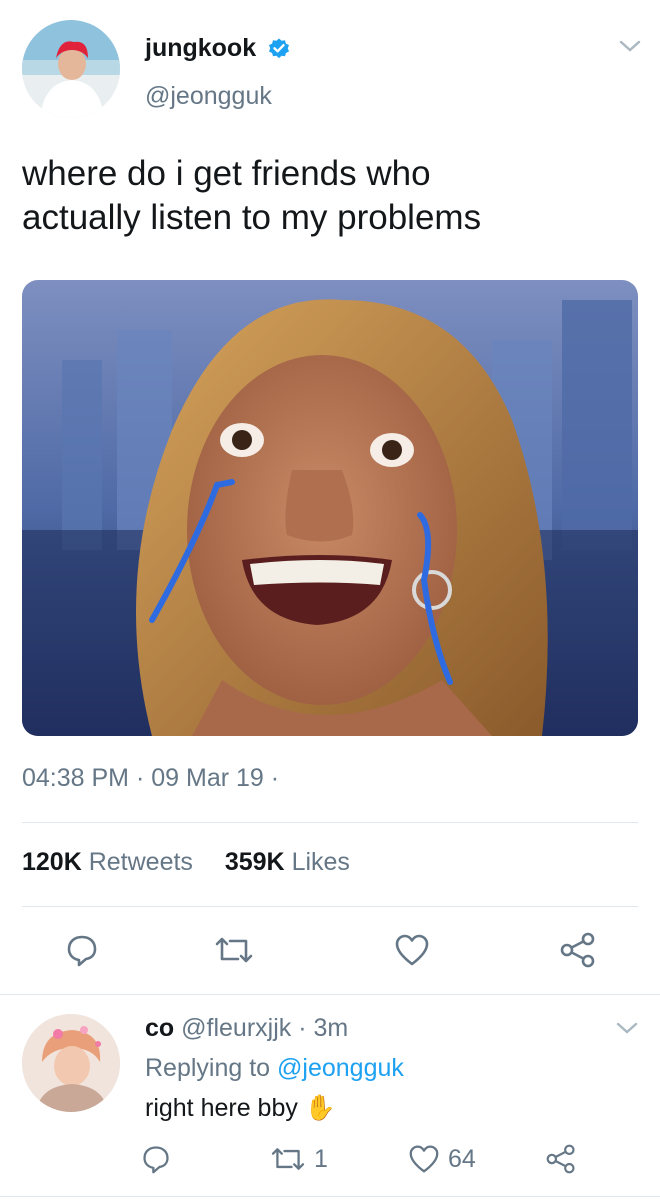 The height and width of the screenshot is (1200, 660). I want to click on reply-author-handle: @fleurxjjk, so click(236, 1028).